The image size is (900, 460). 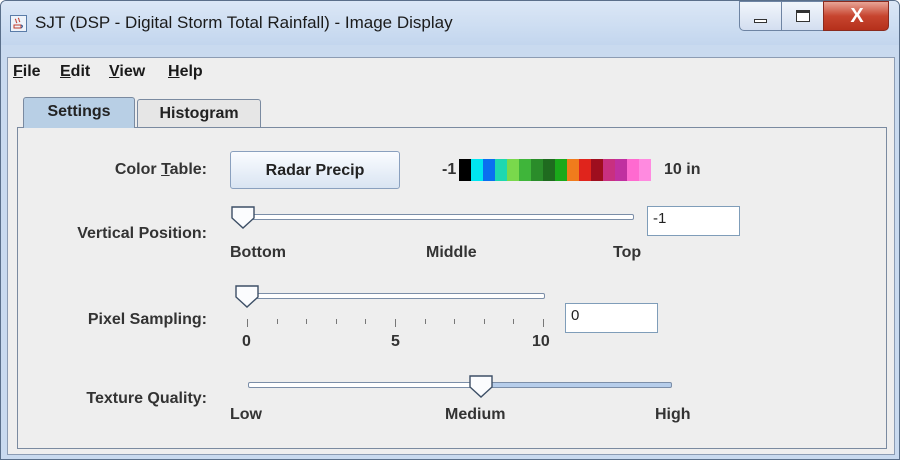 I want to click on color-table-max-label: 10 in, so click(x=682, y=169).